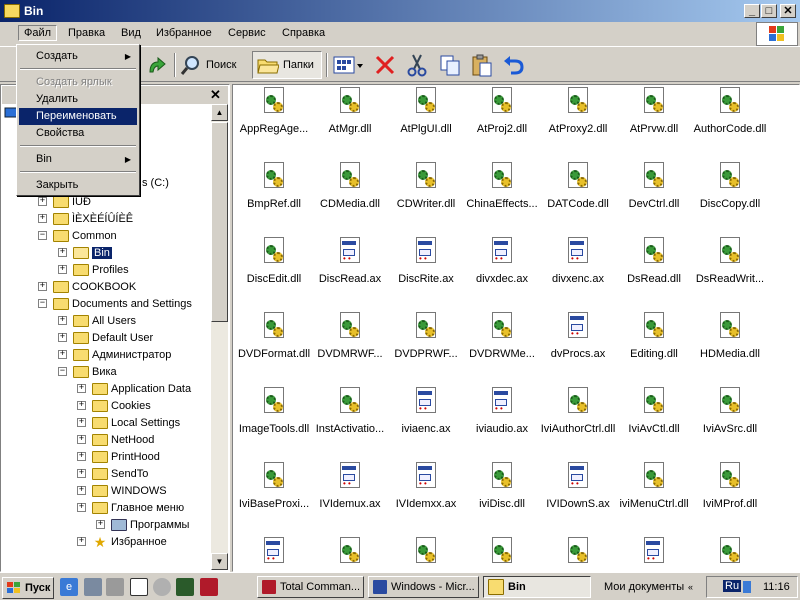 This screenshot has height=600, width=800. What do you see at coordinates (69, 587) in the screenshot?
I see `browser-icon: e` at bounding box center [69, 587].